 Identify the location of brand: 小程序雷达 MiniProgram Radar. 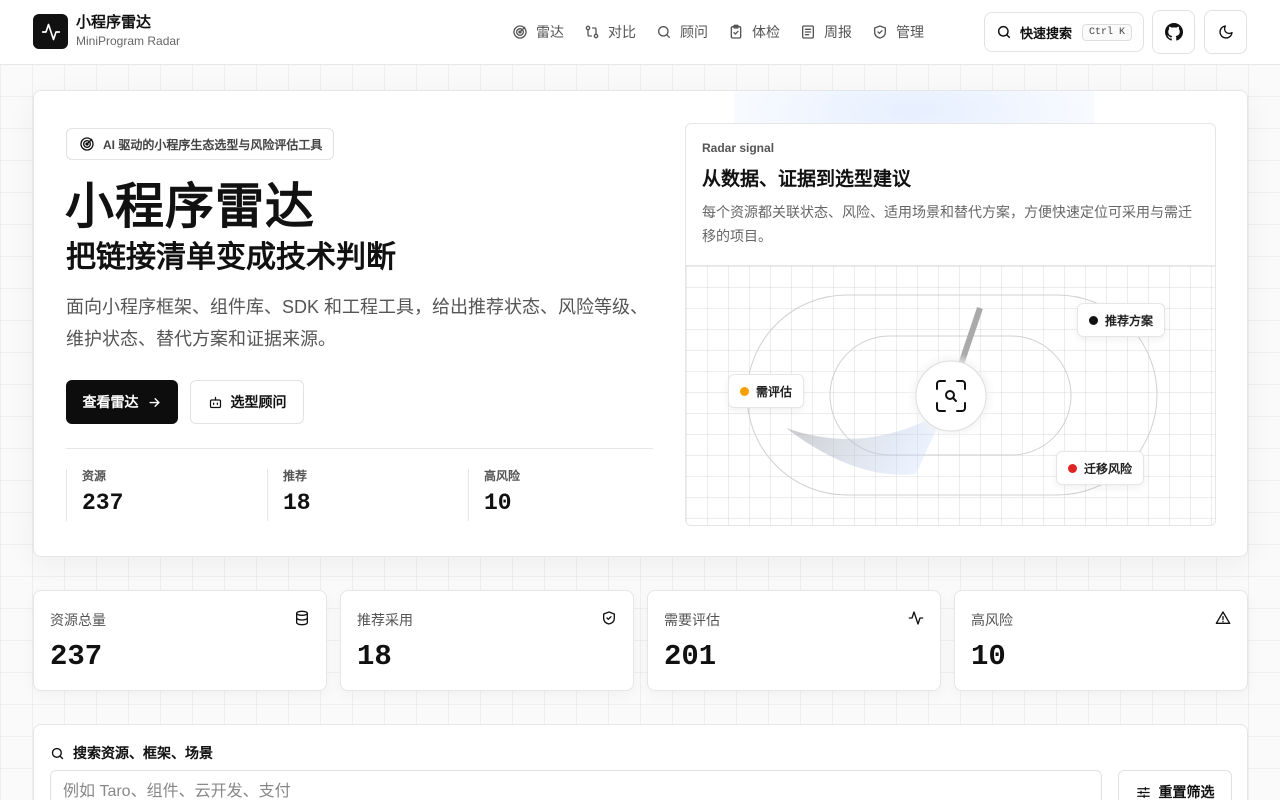
(106, 31).